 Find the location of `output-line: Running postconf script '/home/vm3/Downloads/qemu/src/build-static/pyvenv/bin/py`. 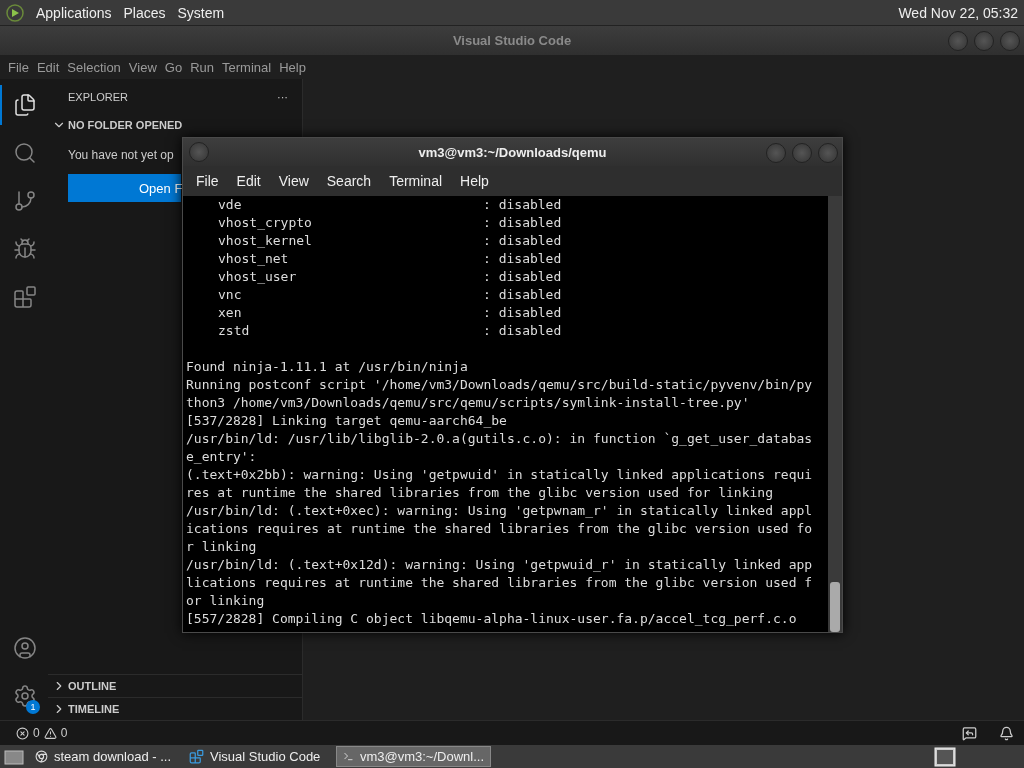

output-line: Running postconf script '/home/vm3/Downloads/qemu/src/build-static/pyvenv/bin/py is located at coordinates (500, 385).